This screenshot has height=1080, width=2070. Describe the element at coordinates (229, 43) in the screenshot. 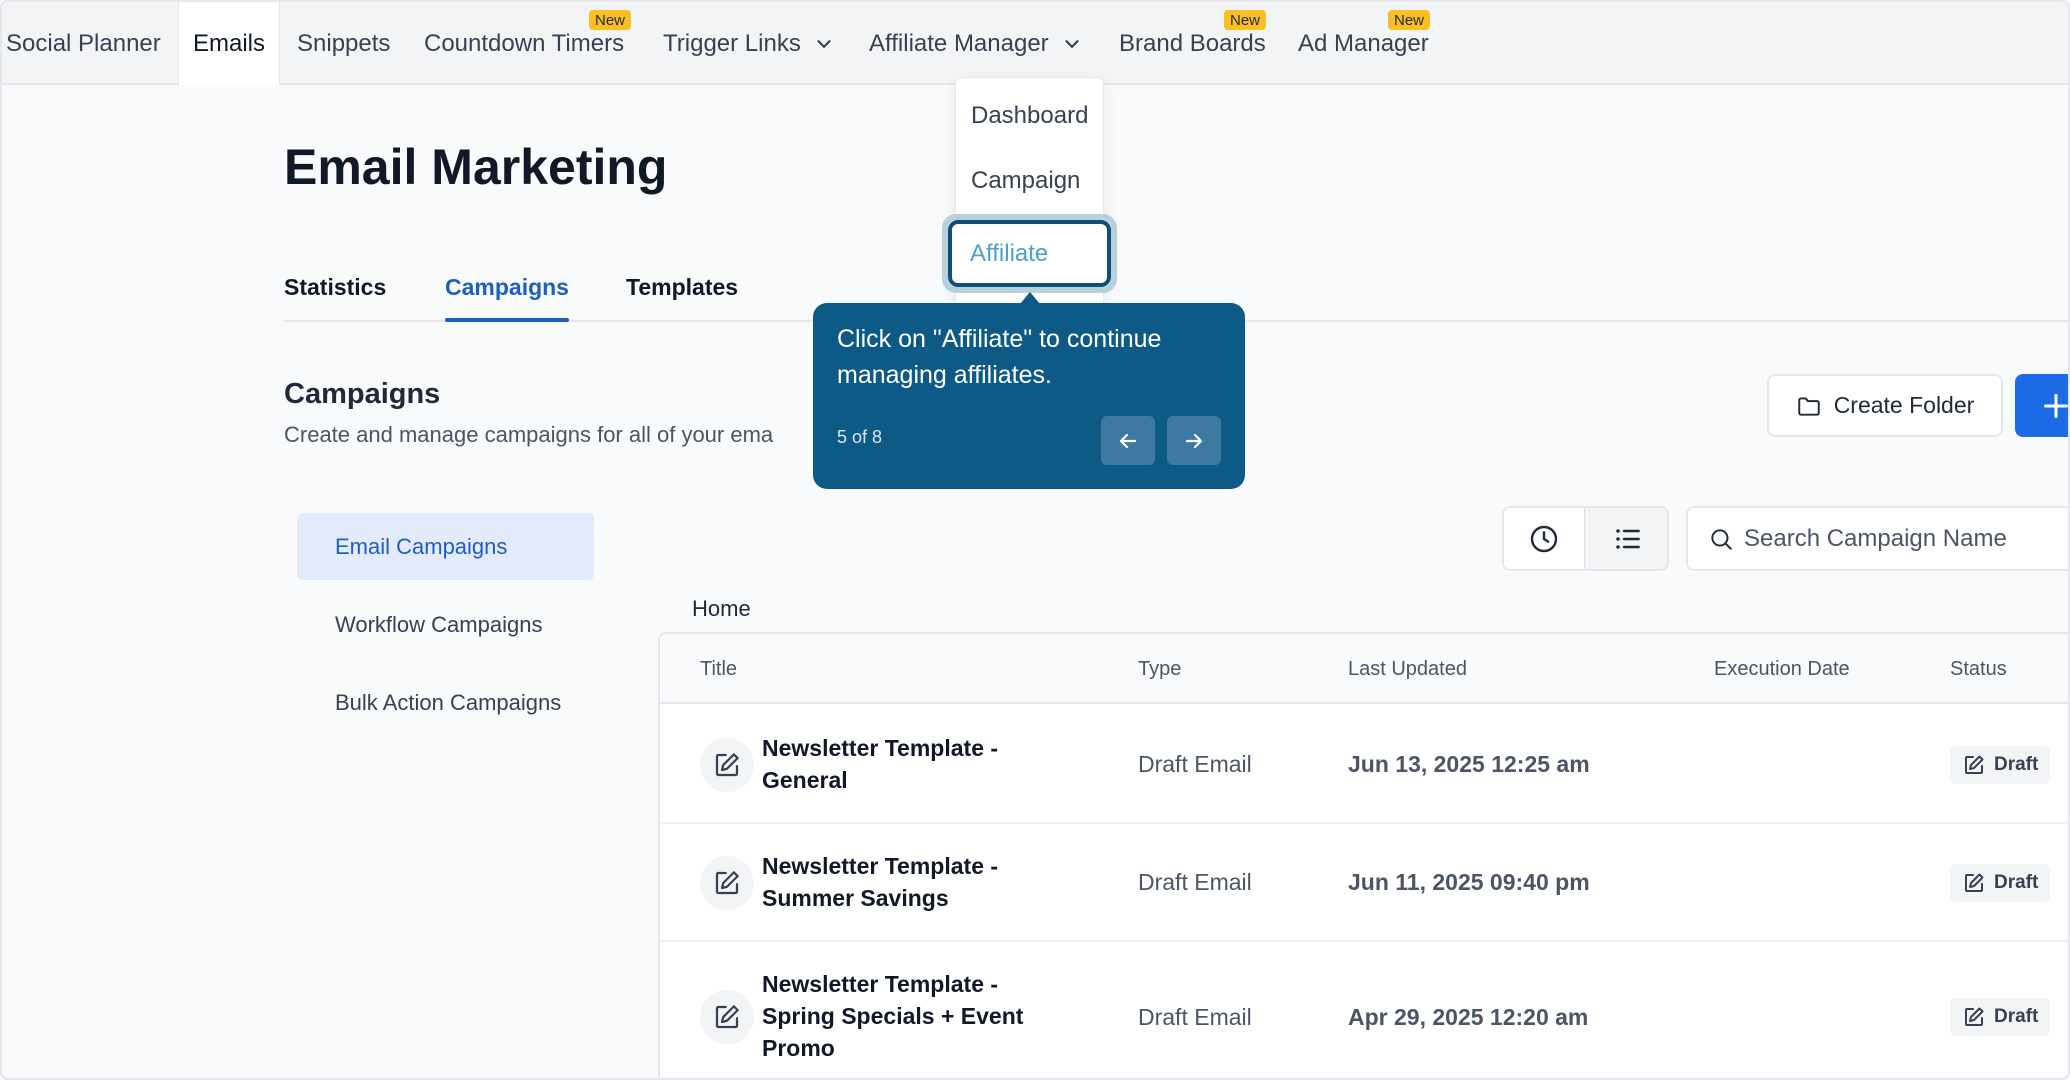

I see `nav-emails: Emails` at that location.